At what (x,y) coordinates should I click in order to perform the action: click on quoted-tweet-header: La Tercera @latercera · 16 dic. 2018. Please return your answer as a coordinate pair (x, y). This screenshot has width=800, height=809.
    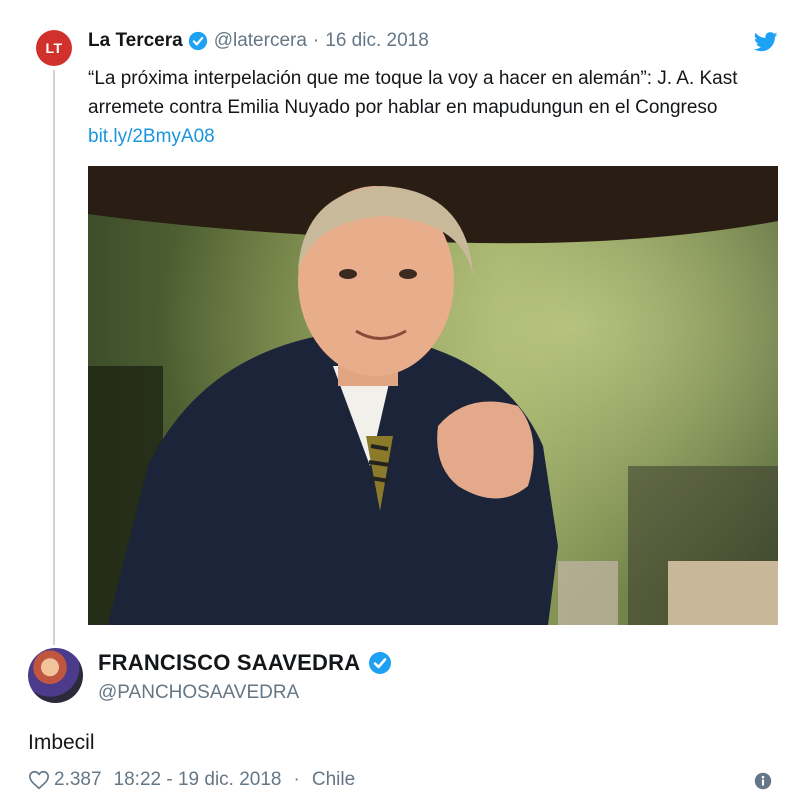
    Looking at the image, I should click on (258, 41).